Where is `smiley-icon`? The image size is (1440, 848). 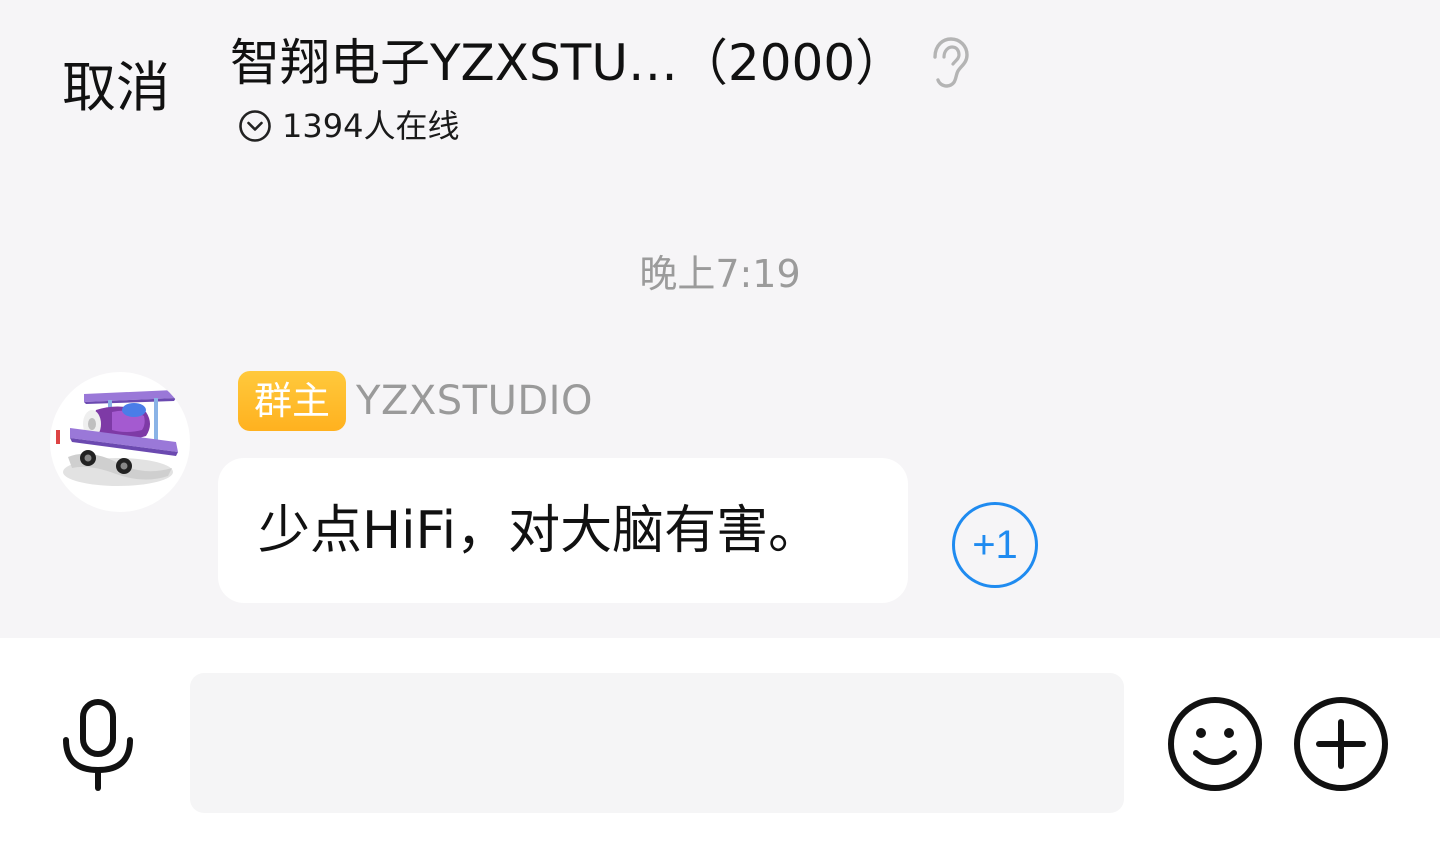
smiley-icon is located at coordinates (1215, 744).